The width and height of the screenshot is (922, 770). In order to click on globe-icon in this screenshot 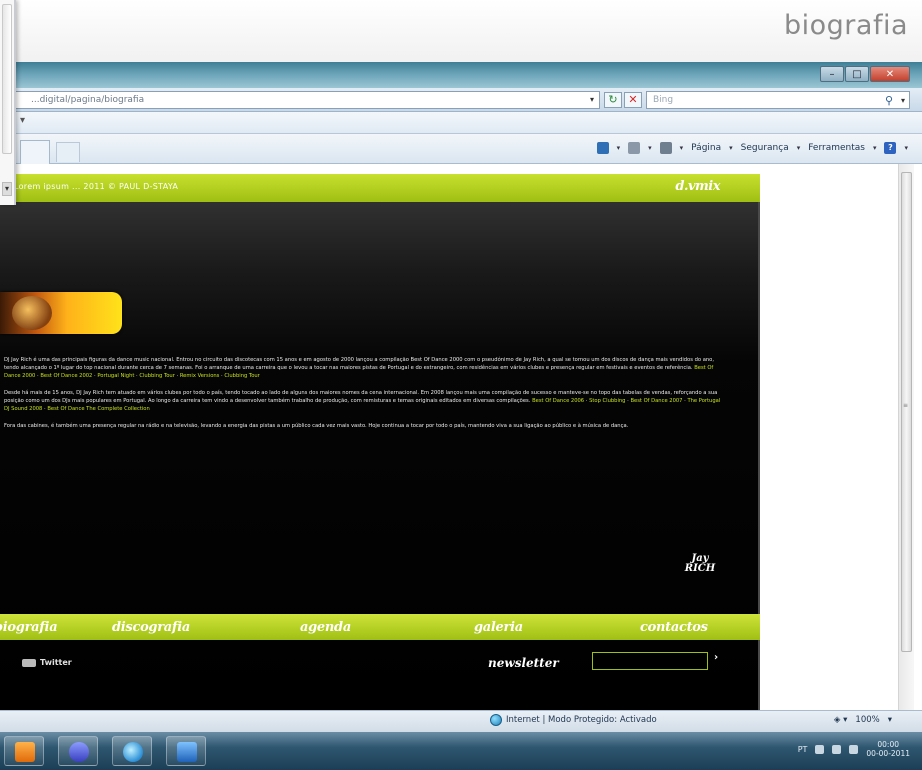, I will do `click(496, 720)`.